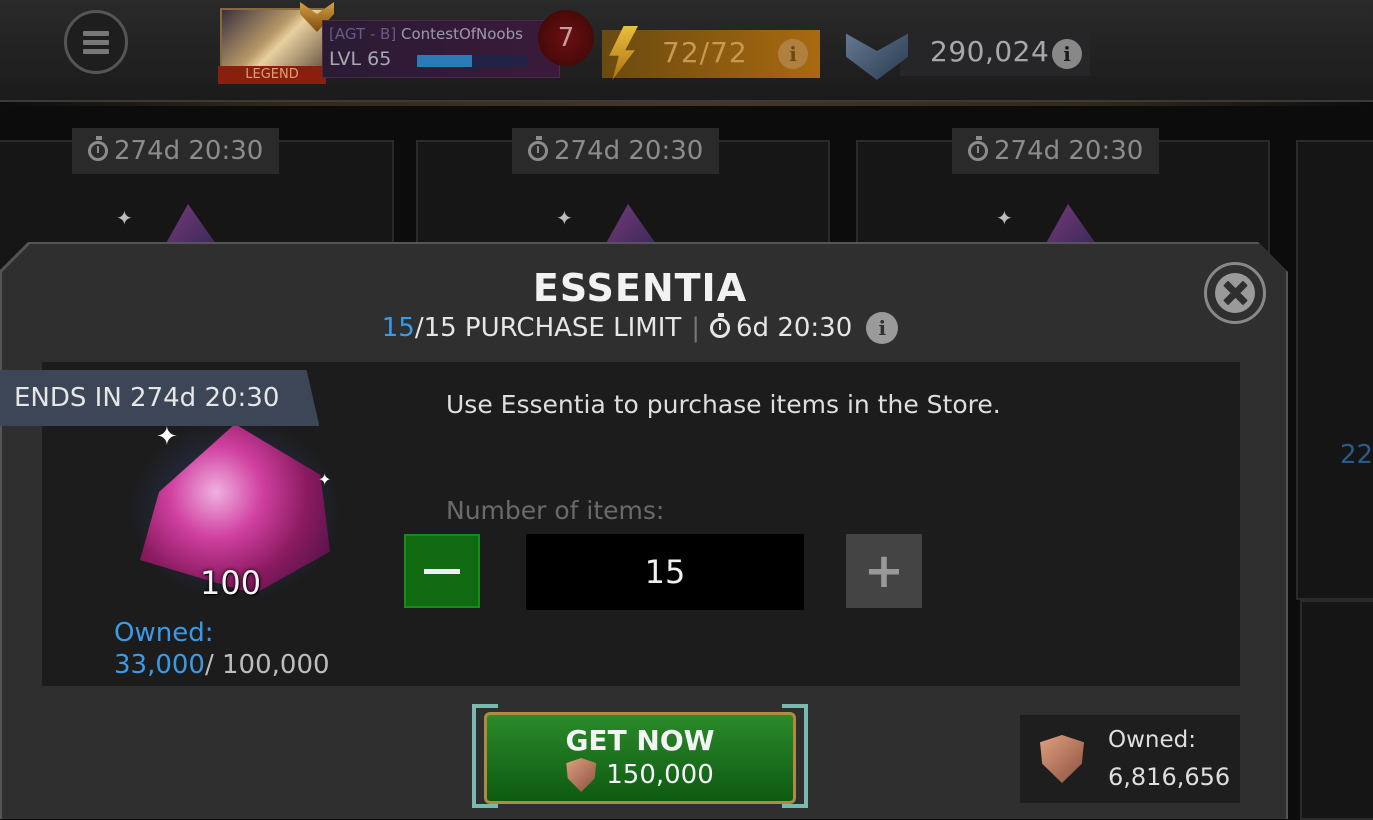 The height and width of the screenshot is (820, 1373). I want to click on purchased-count: 15, so click(398, 328).